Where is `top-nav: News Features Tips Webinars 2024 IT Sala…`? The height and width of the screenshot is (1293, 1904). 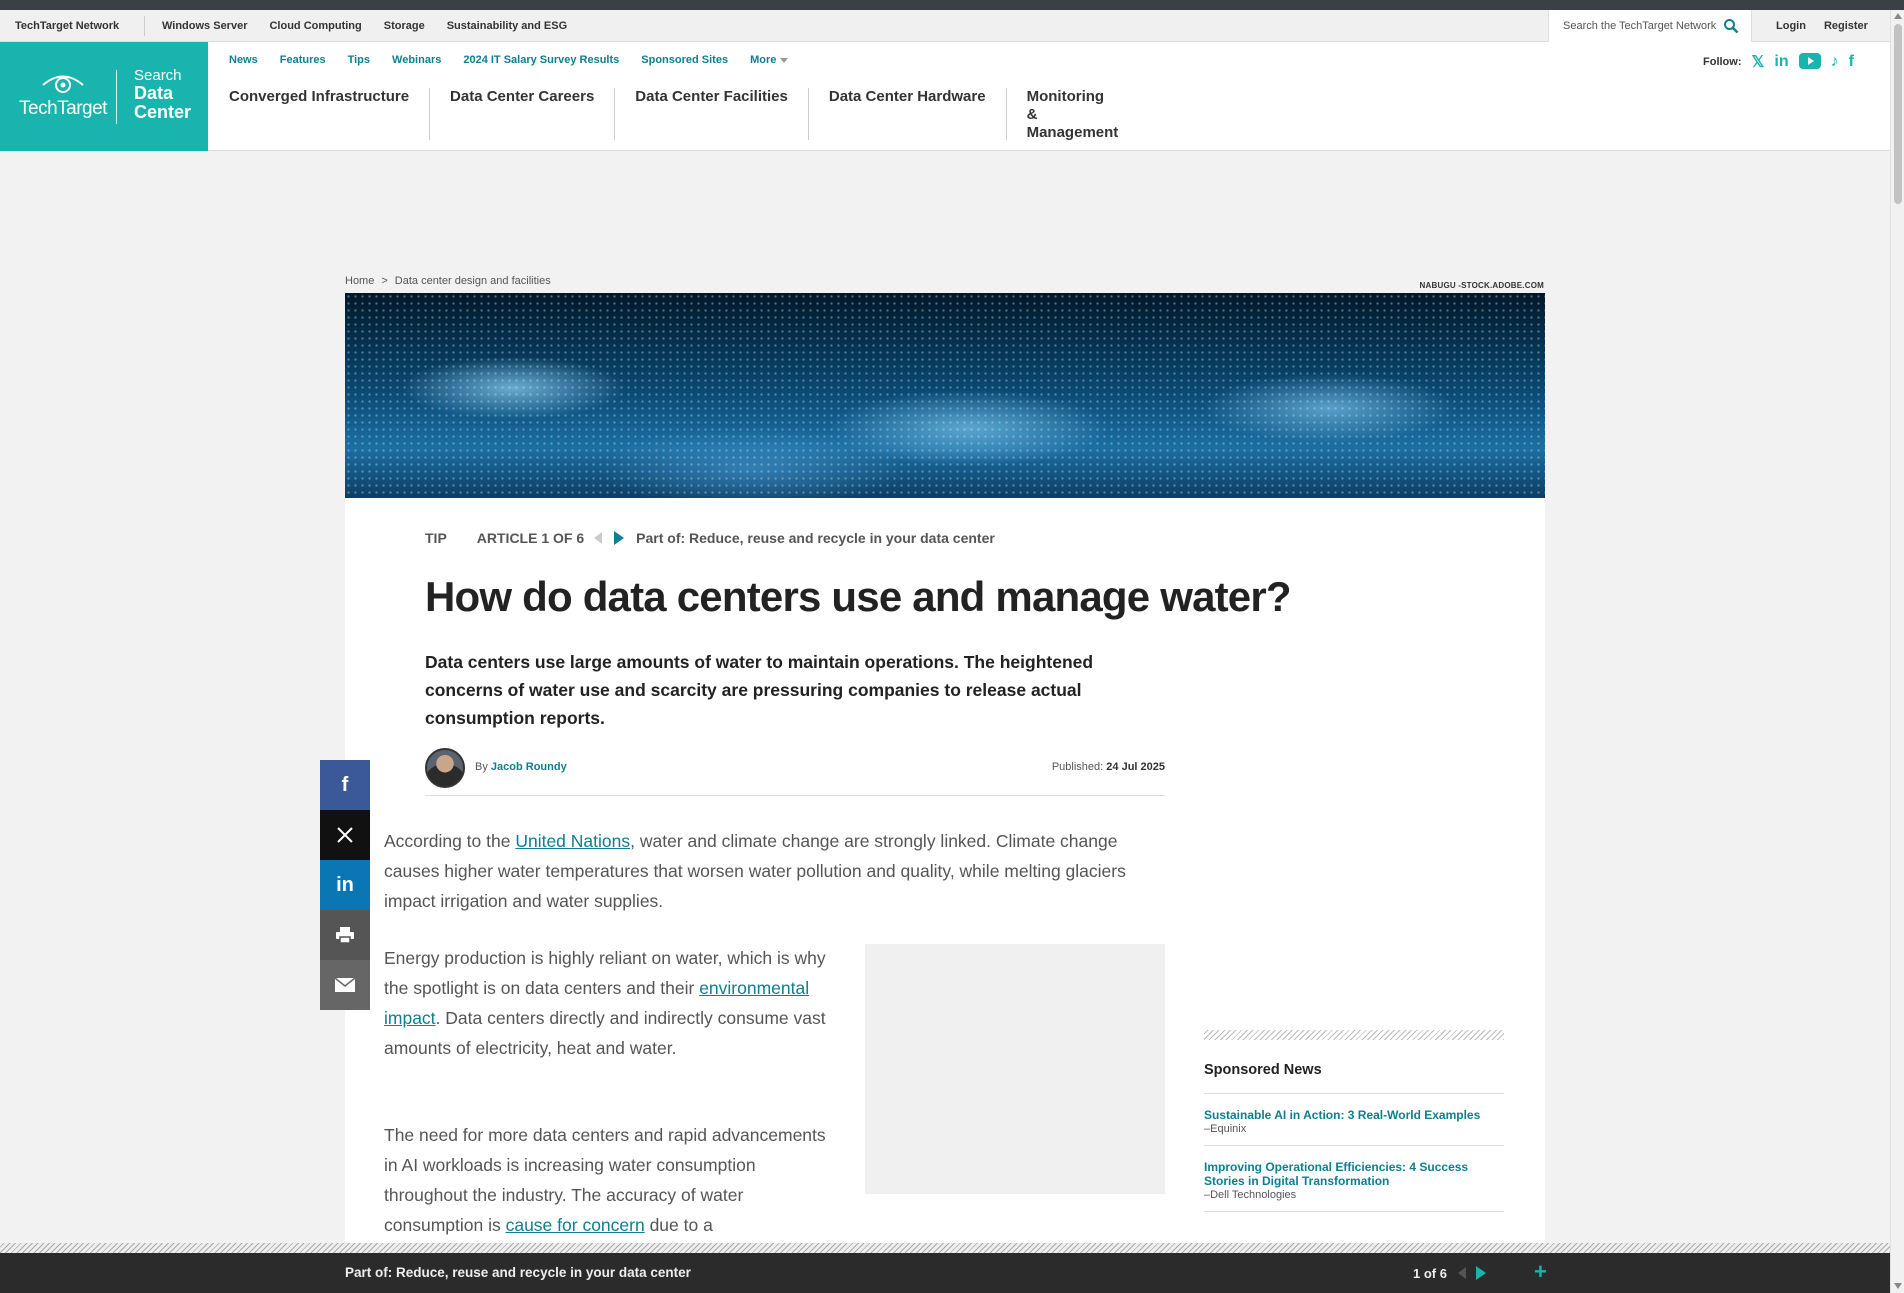 top-nav: News Features Tips Webinars 2024 IT Sala… is located at coordinates (509, 60).